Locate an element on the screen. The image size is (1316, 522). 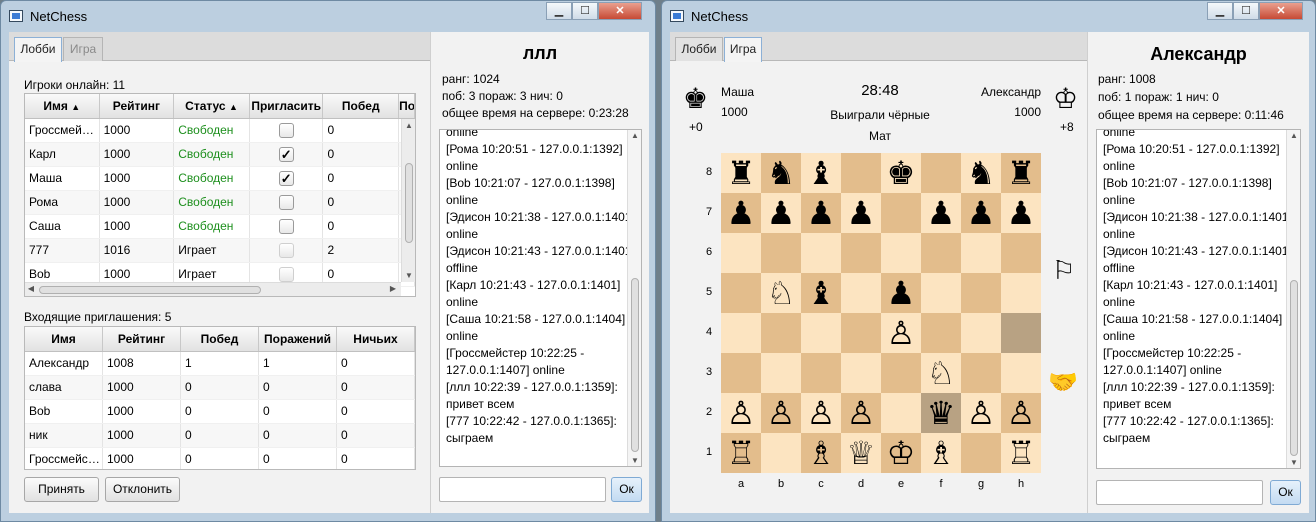
square-g2: ♙ is located at coordinates (981, 413).